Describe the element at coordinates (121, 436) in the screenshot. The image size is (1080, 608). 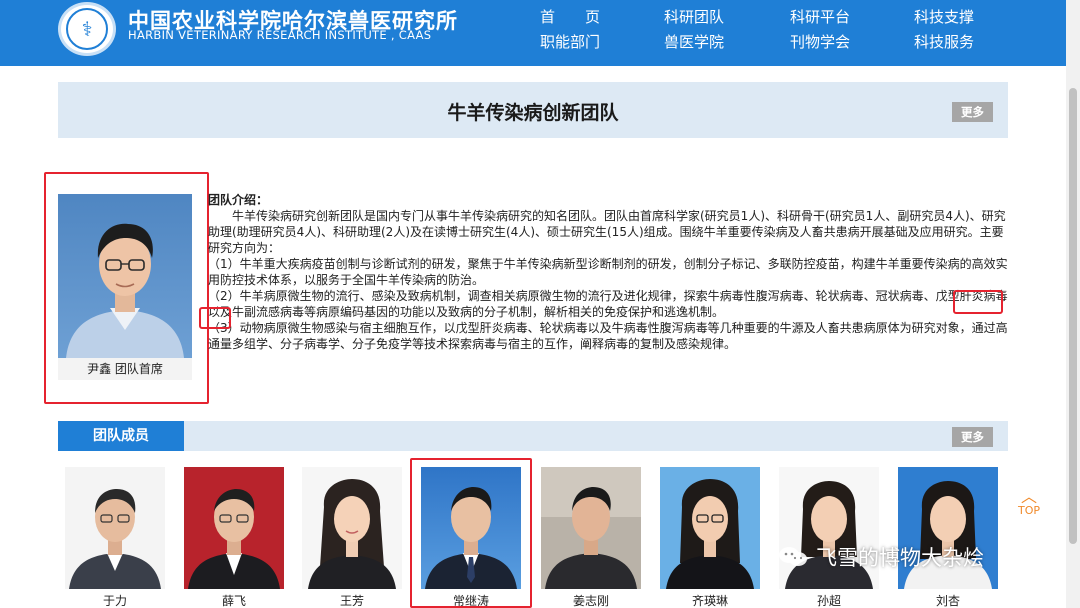
I see `members-title: 团队成员` at that location.